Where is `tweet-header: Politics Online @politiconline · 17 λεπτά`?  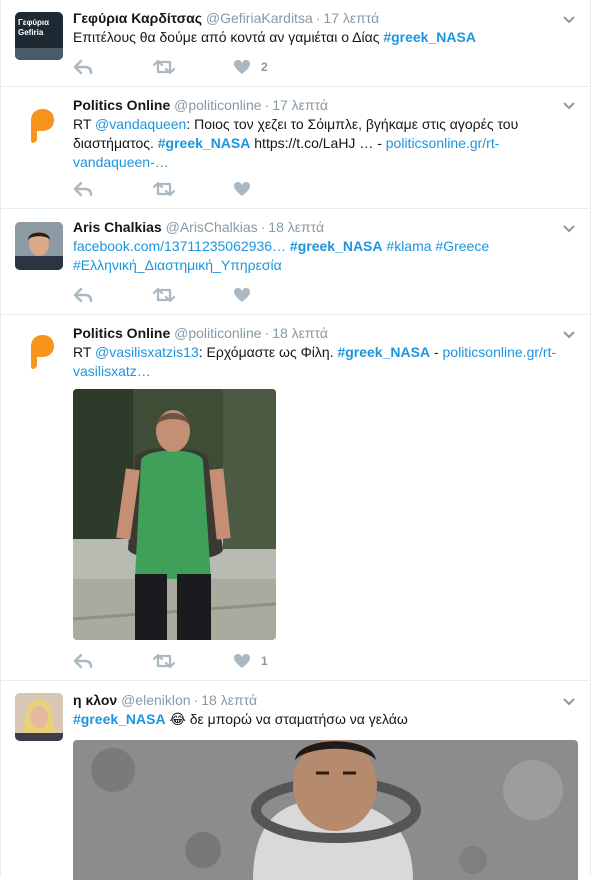
tweet-header: Politics Online @politiconline · 17 λεπτά is located at coordinates (200, 105).